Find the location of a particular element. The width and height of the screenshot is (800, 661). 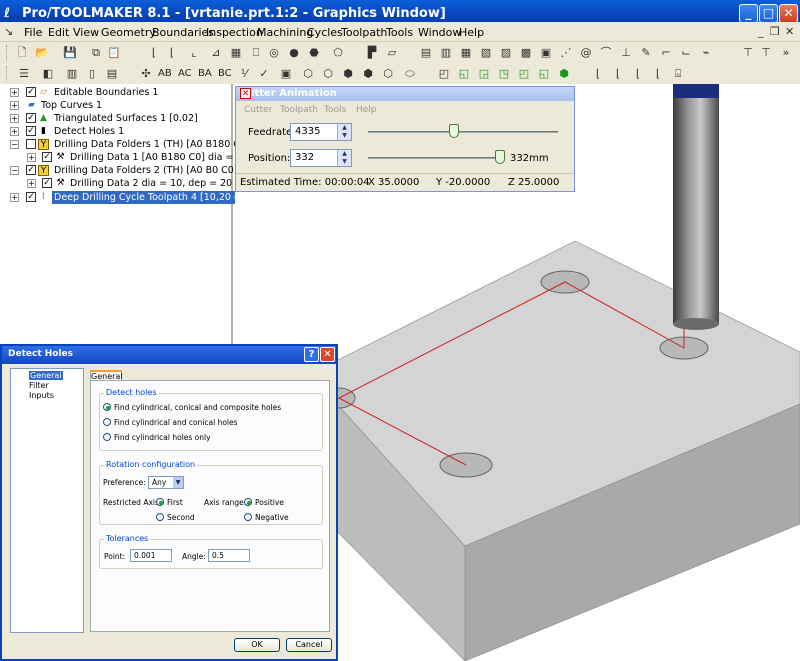

range-negative: Negative is located at coordinates (266, 517).